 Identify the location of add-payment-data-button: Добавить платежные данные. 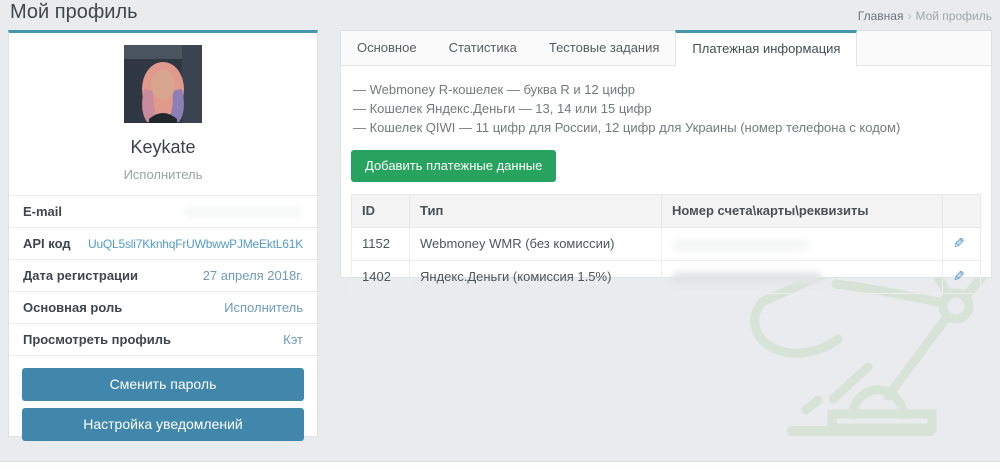
(454, 166).